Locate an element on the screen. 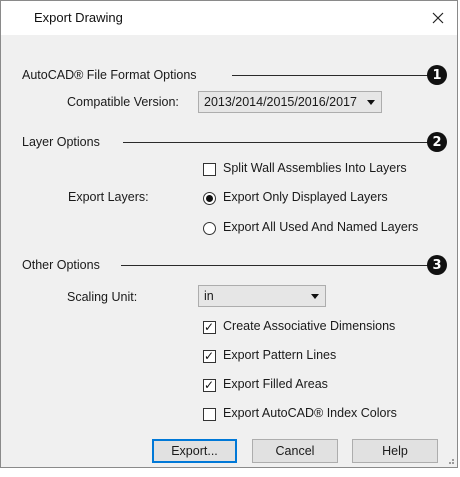 This screenshot has height=477, width=460. create-associative-dimensions-label: Create Associative Dimensions is located at coordinates (309, 326).